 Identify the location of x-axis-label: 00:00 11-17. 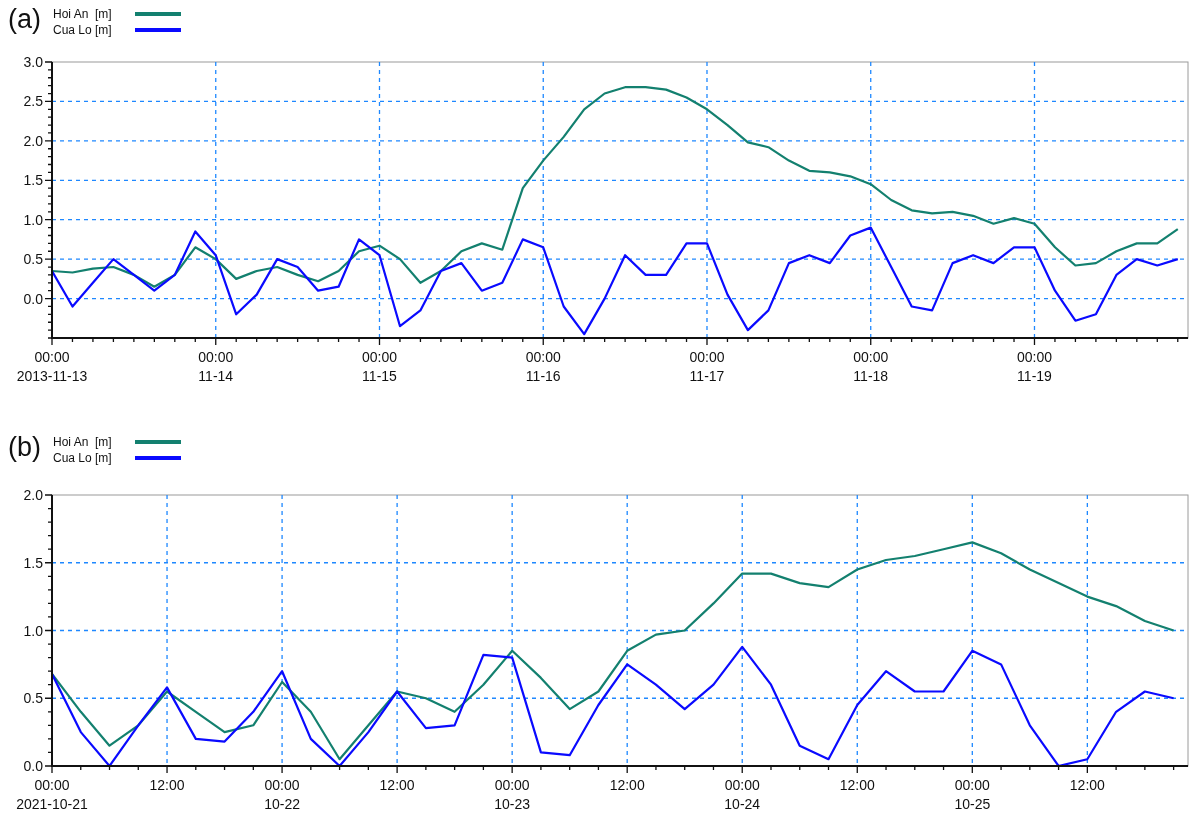
(707, 366).